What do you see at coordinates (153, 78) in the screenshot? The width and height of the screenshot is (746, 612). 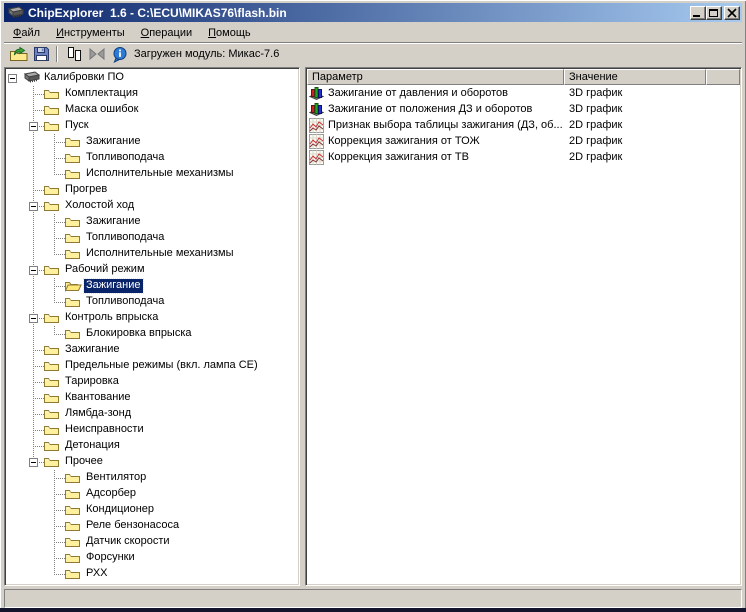 I see `tree-node: Калибровки ПО` at bounding box center [153, 78].